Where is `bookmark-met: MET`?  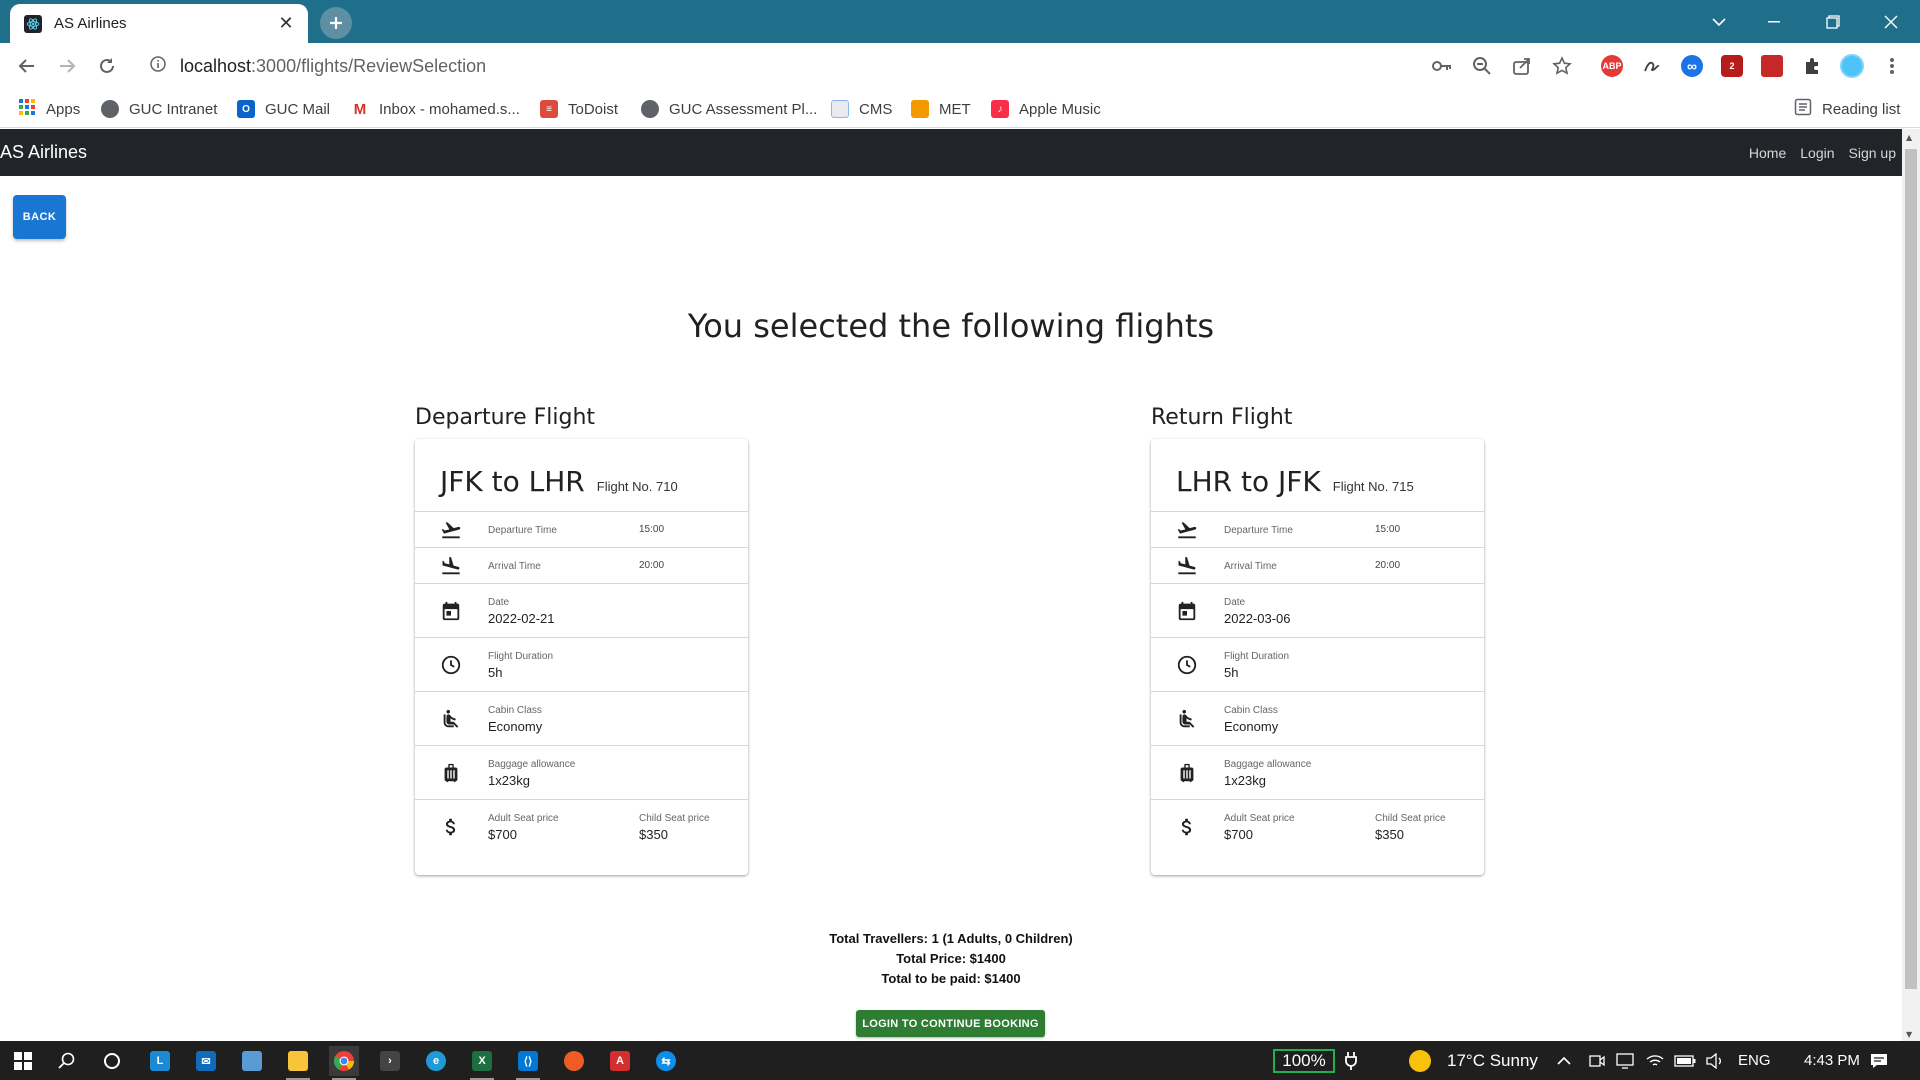
bookmark-met: MET is located at coordinates (941, 109).